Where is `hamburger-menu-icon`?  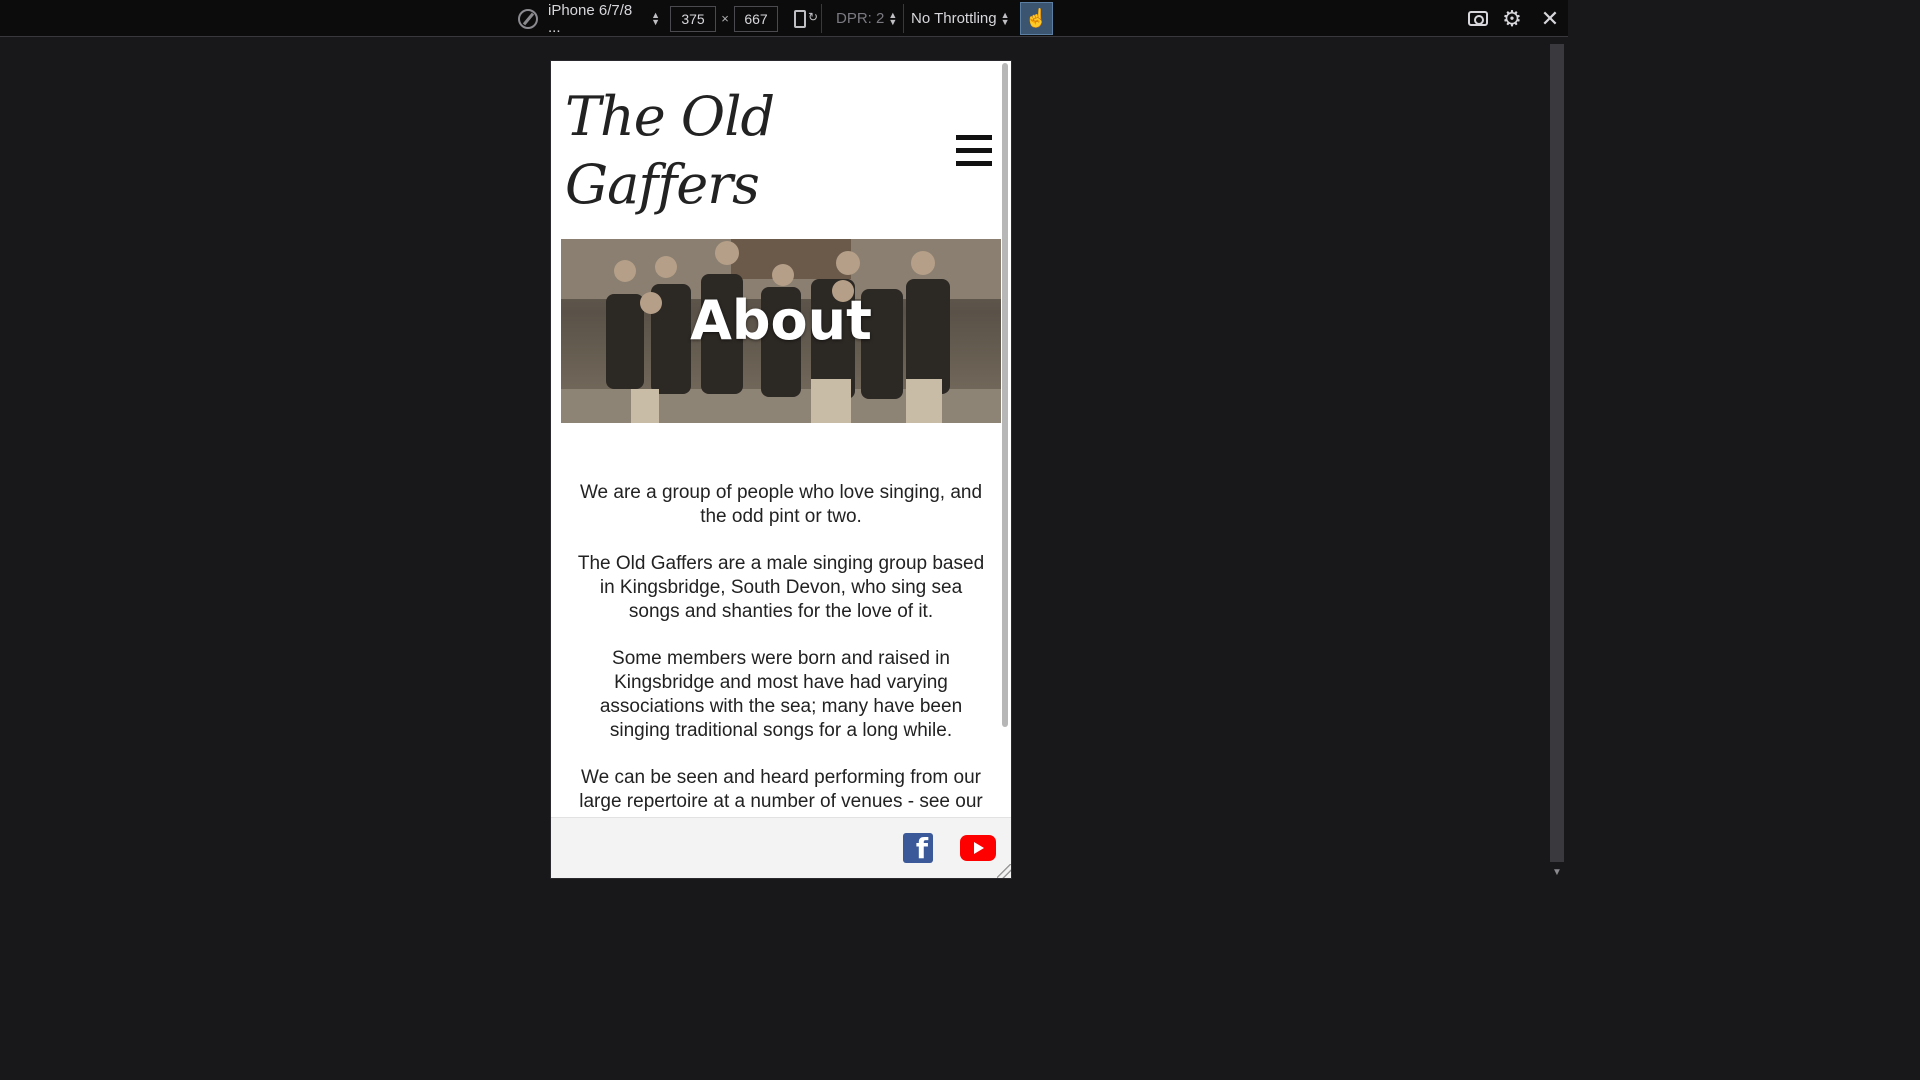 hamburger-menu-icon is located at coordinates (974, 151).